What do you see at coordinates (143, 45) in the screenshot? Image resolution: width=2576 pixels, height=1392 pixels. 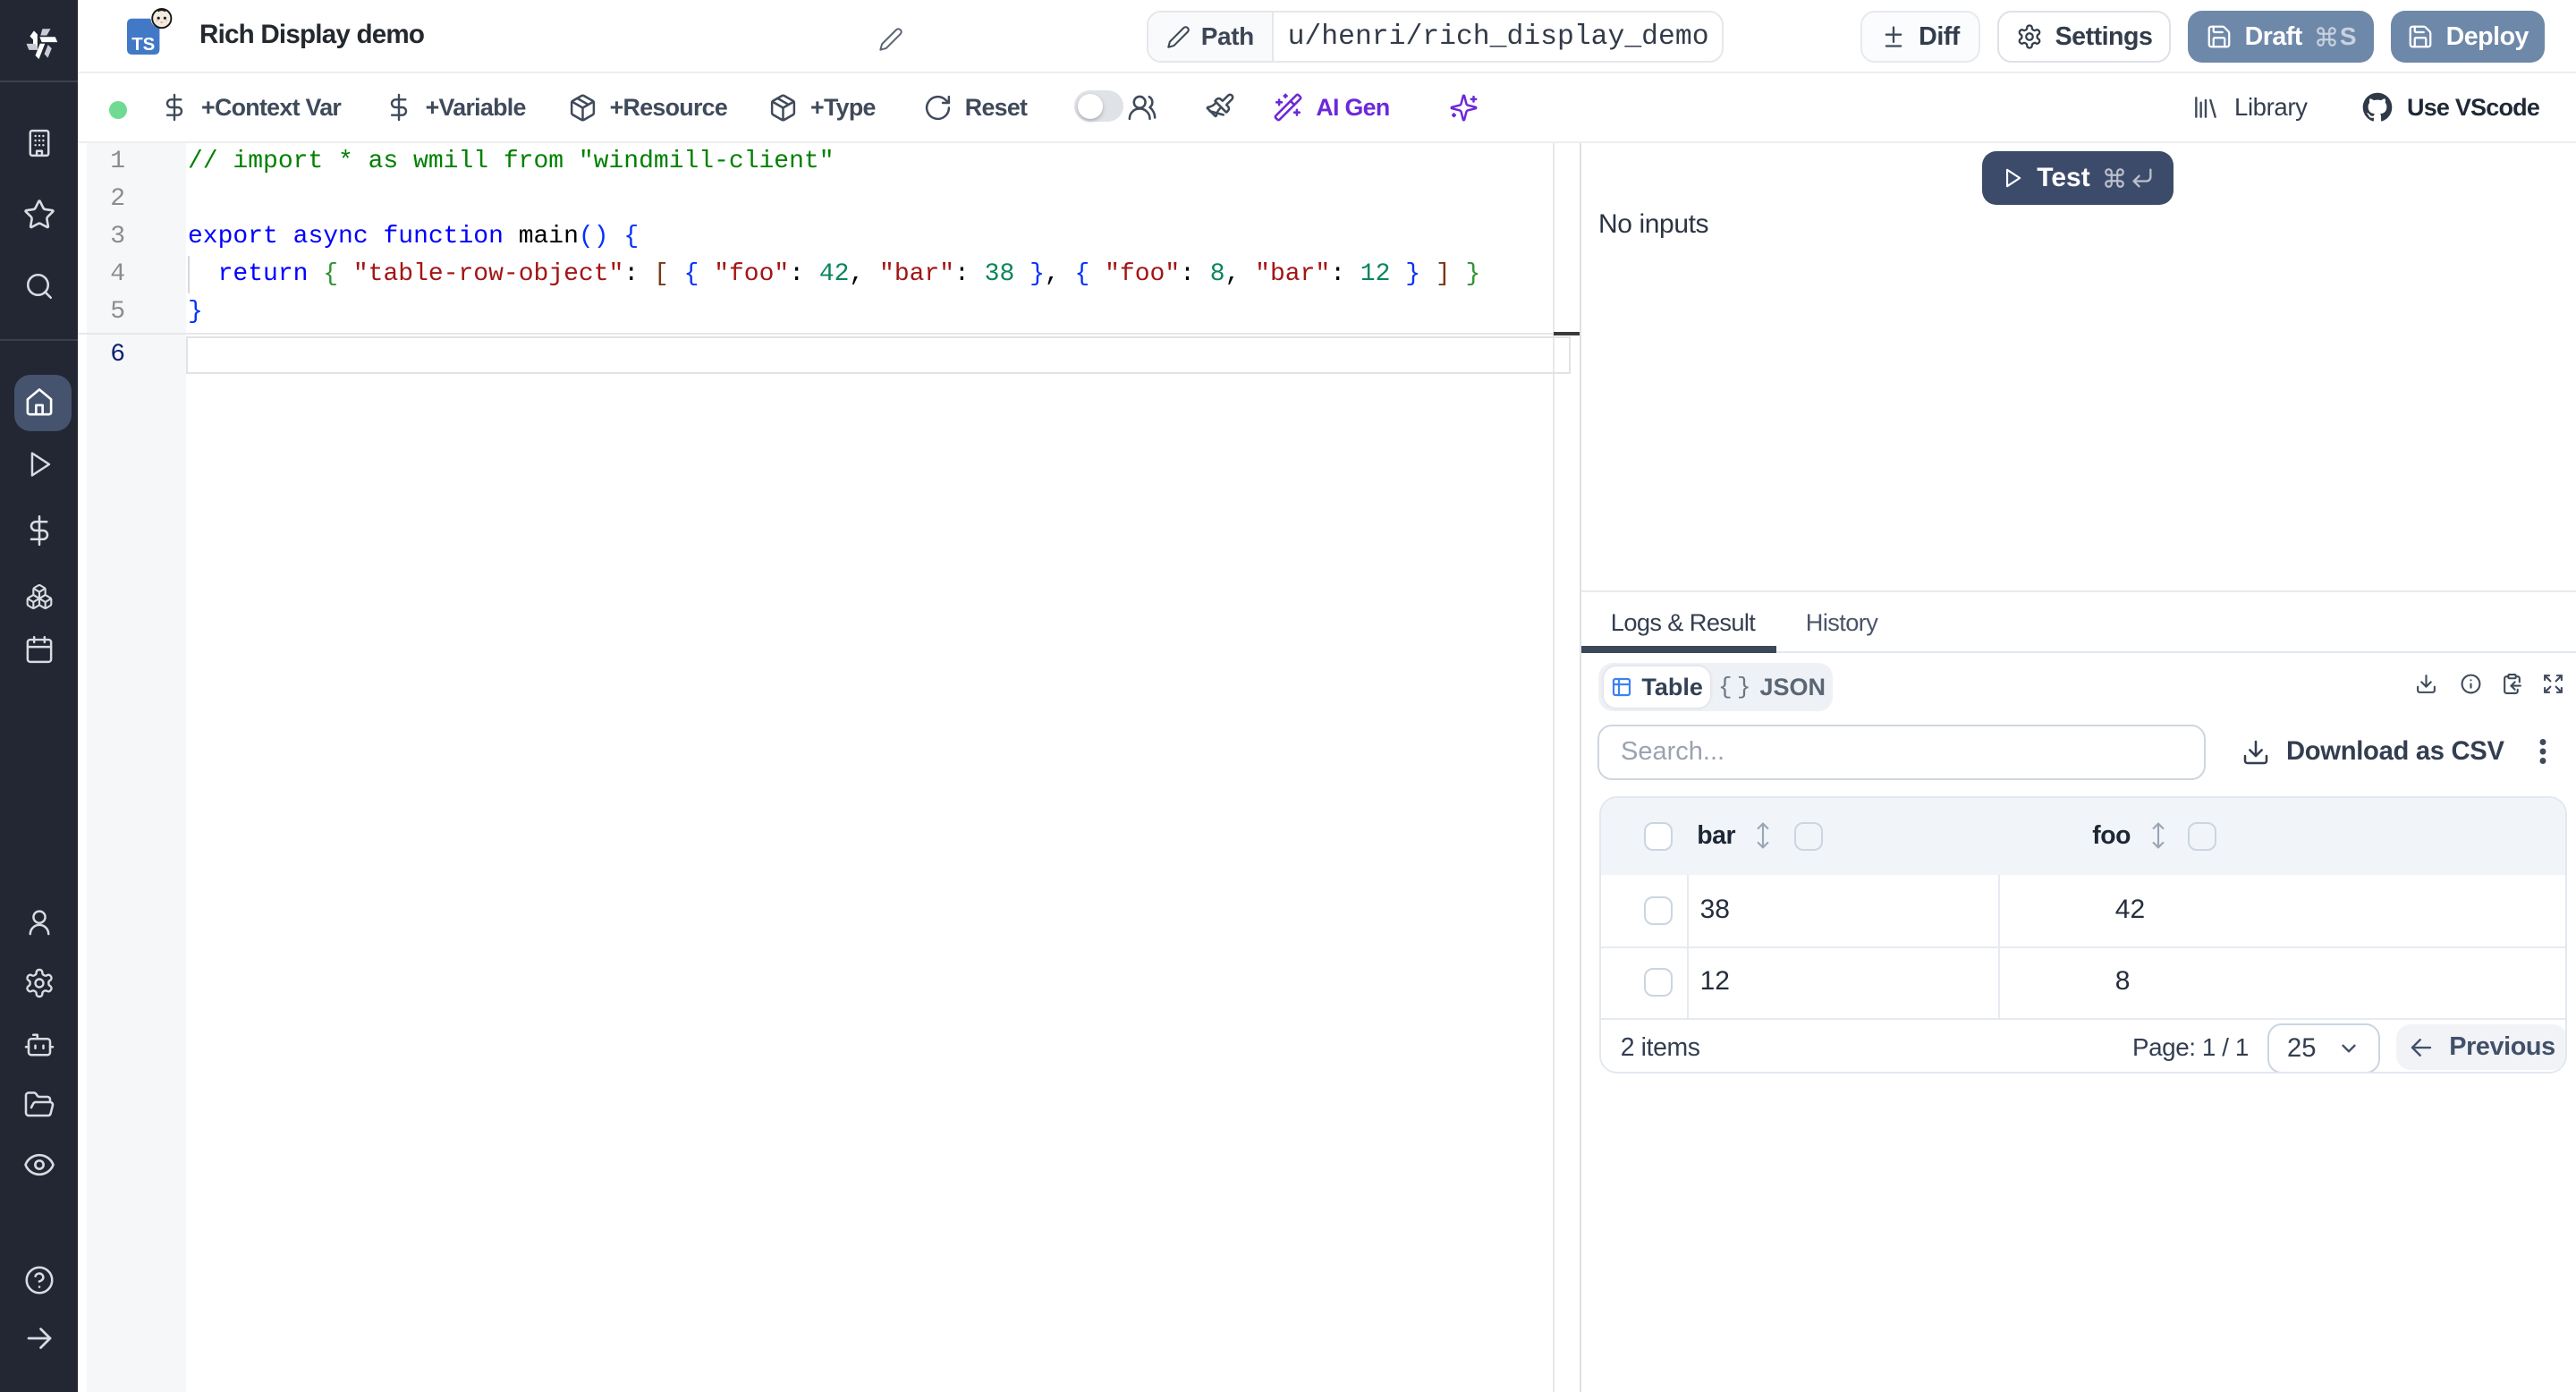 I see `svg-text: TS` at bounding box center [143, 45].